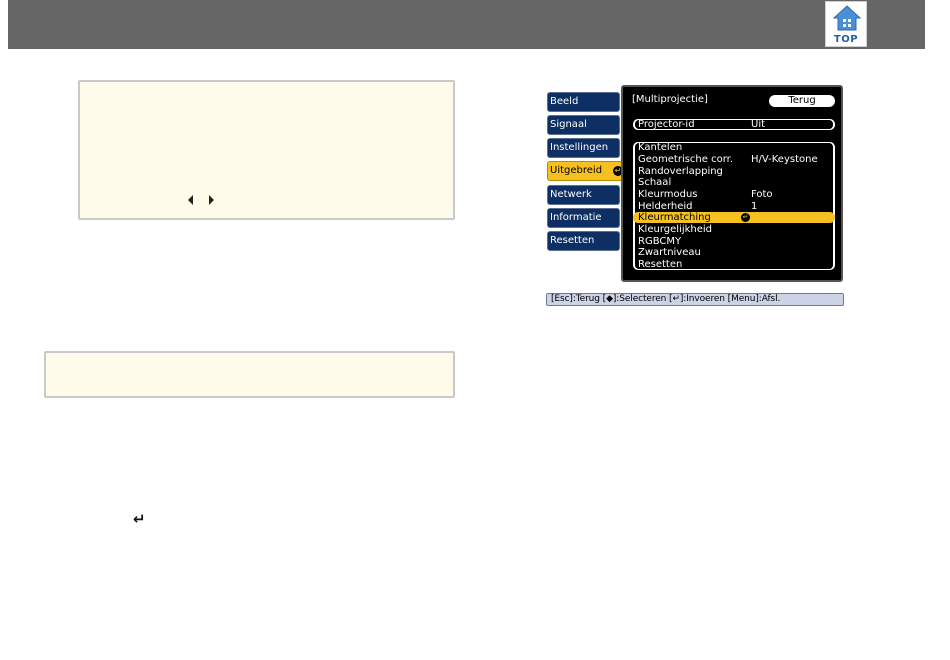 The height and width of the screenshot is (660, 950). I want to click on menu-item-resetten: Resetten, so click(660, 265).